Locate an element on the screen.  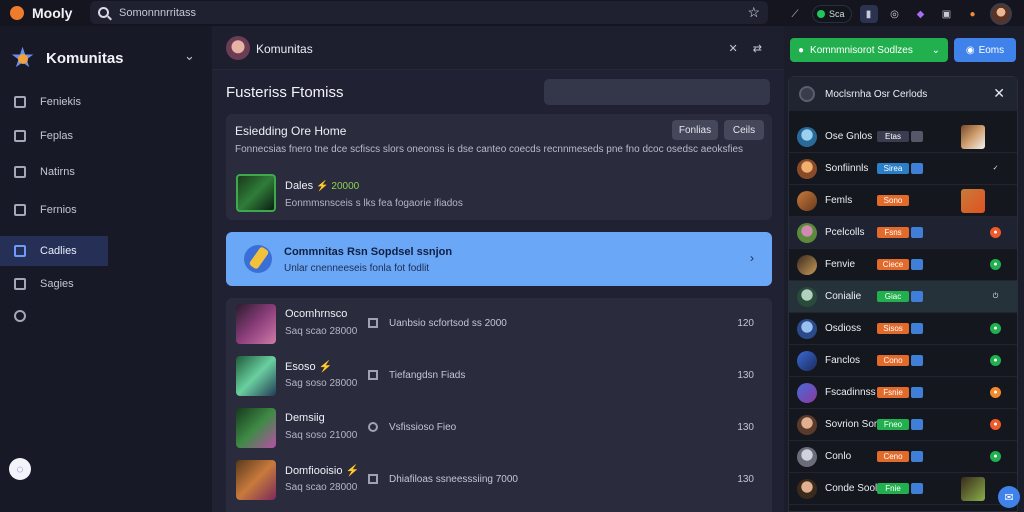
sidebar-item-feplas: Feplas is located at coordinates (54, 136).